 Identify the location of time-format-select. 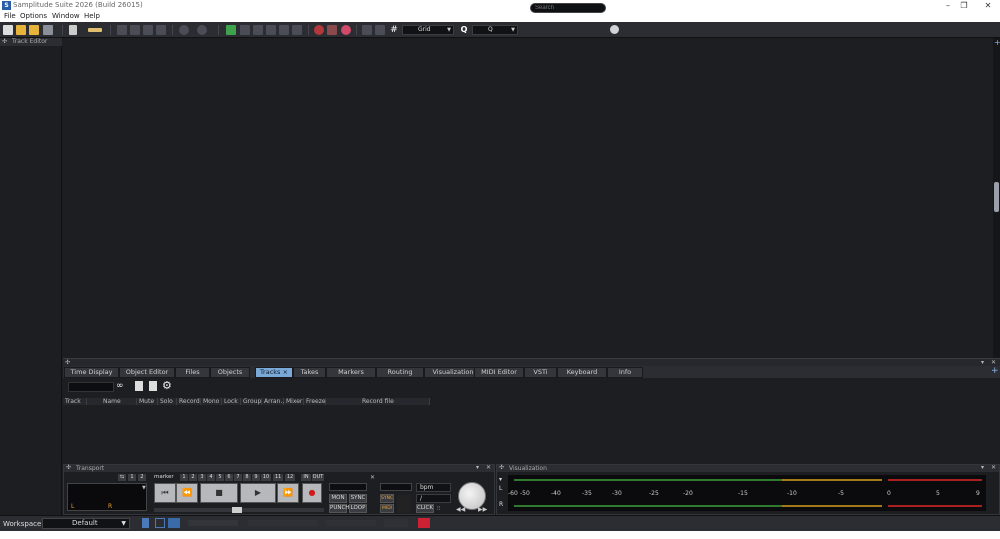
(396, 487).